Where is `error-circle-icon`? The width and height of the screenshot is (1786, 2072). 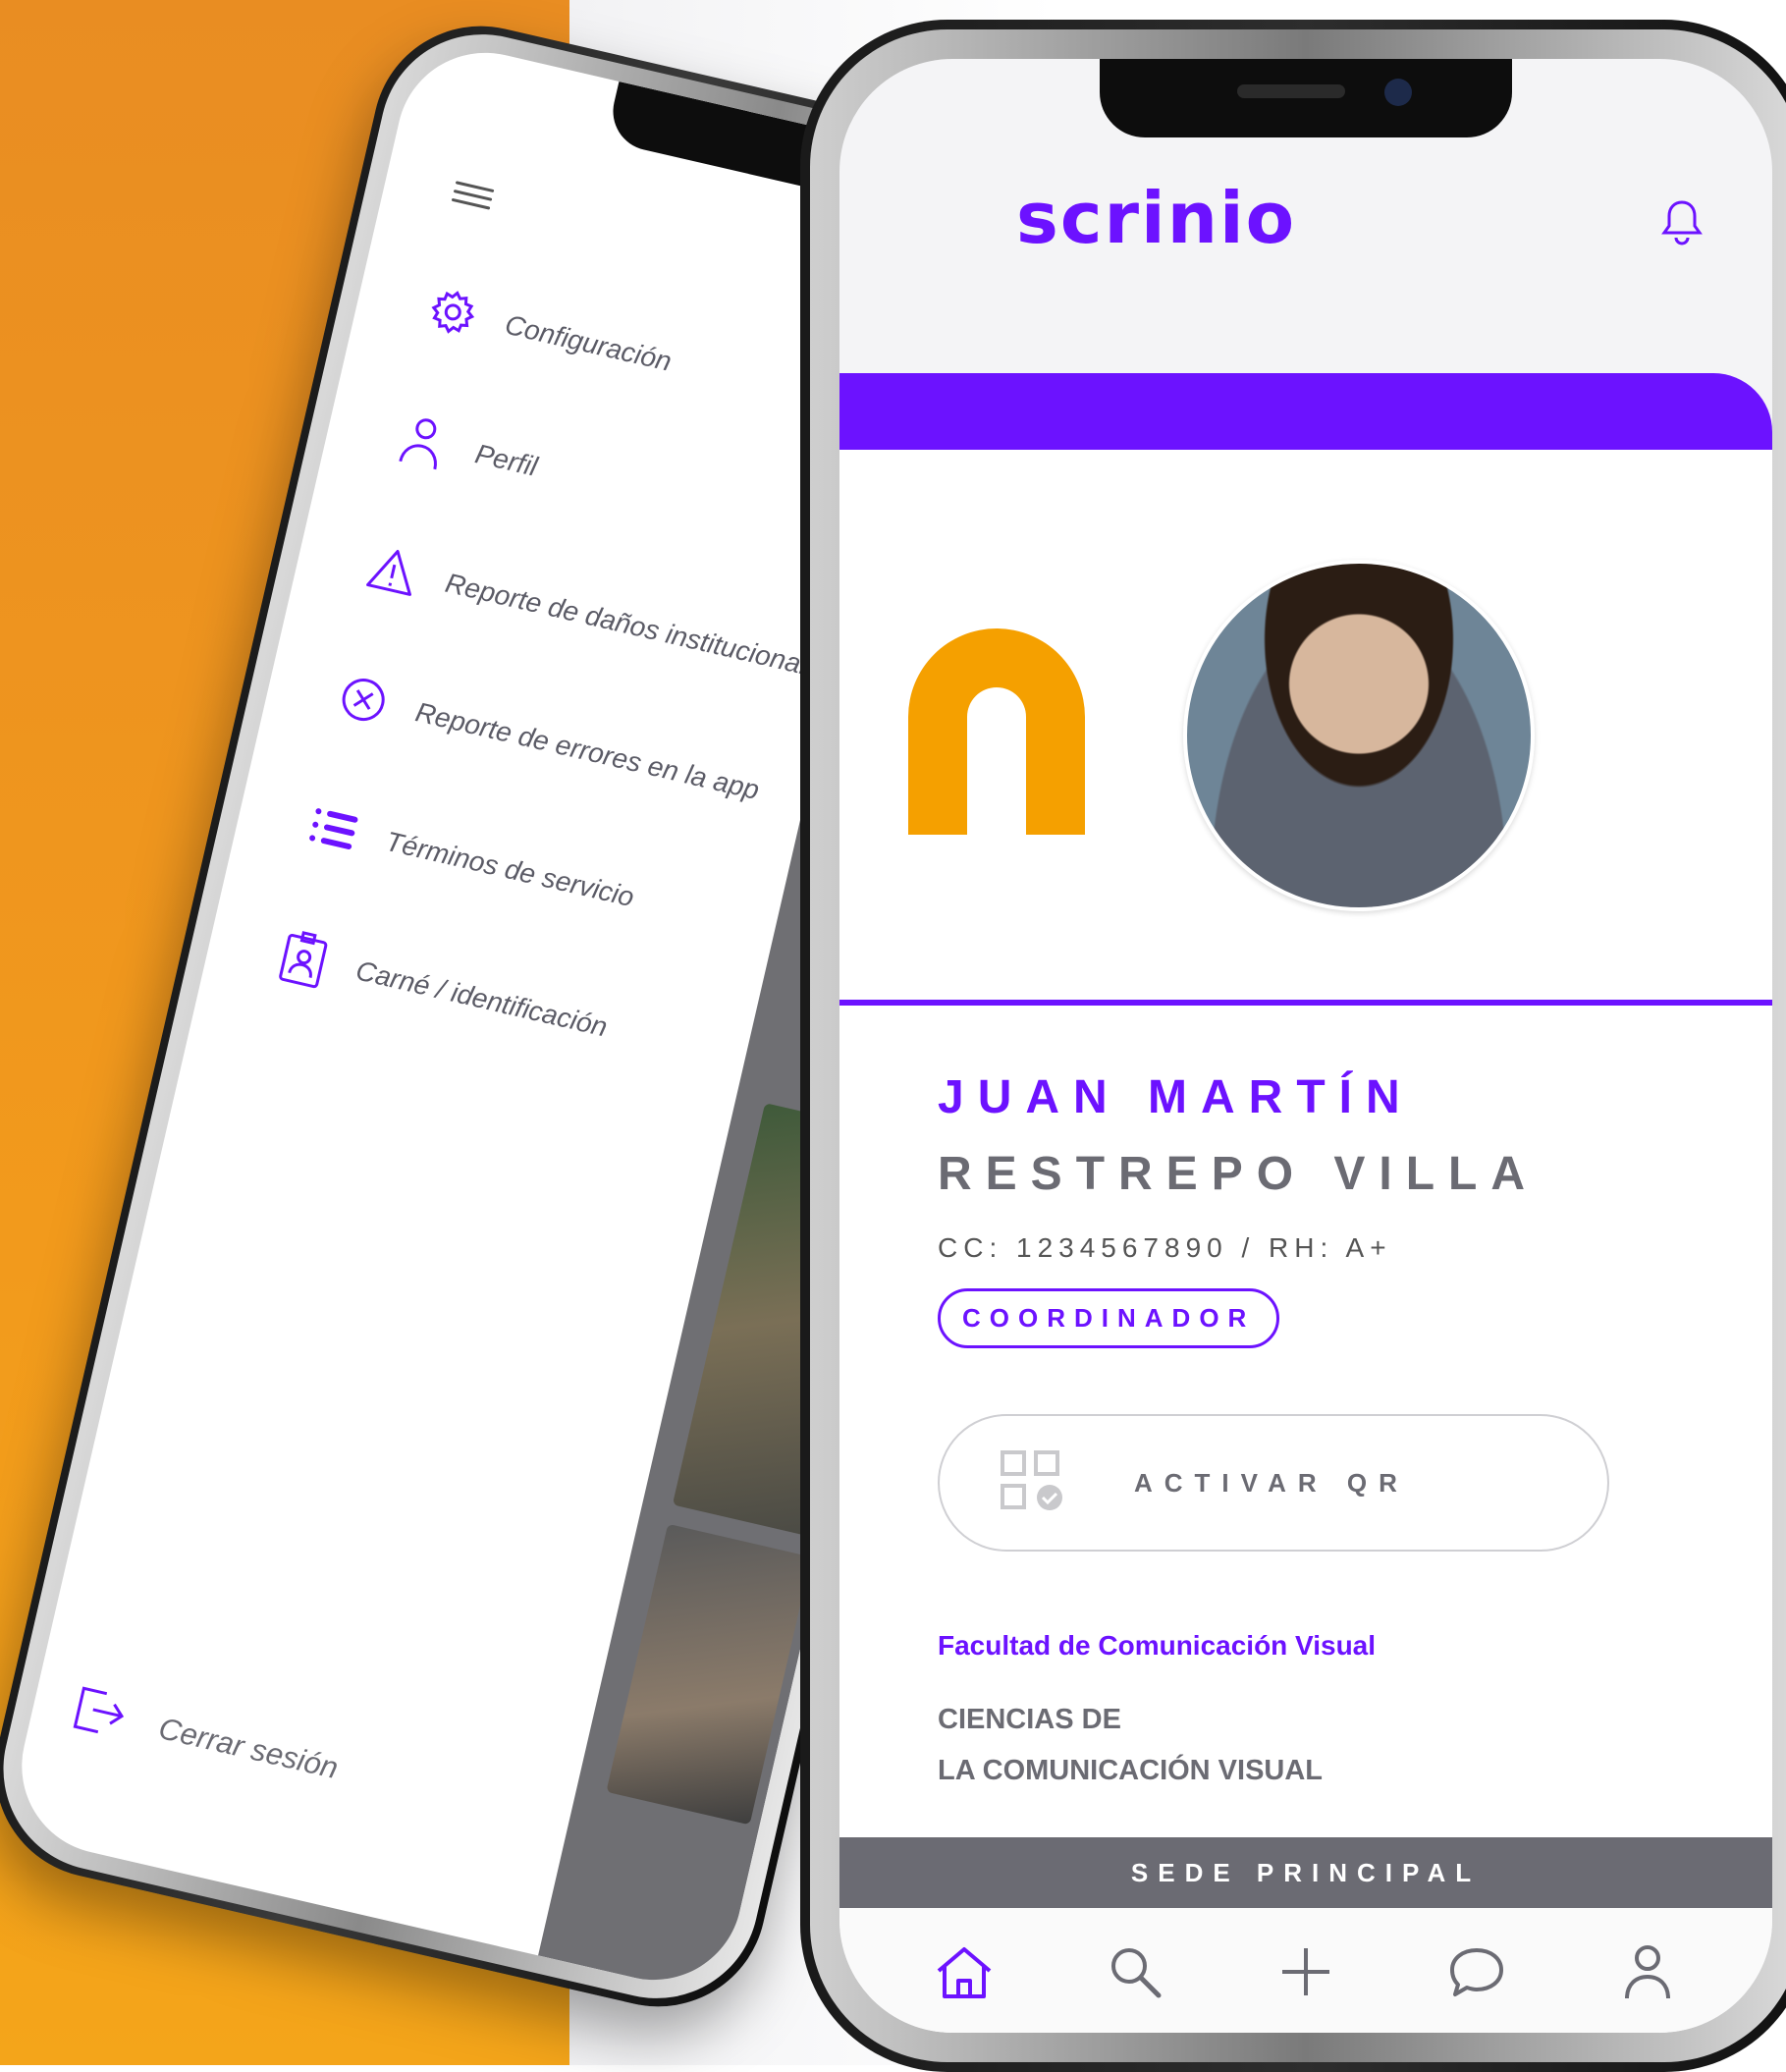
error-circle-icon is located at coordinates (364, 700).